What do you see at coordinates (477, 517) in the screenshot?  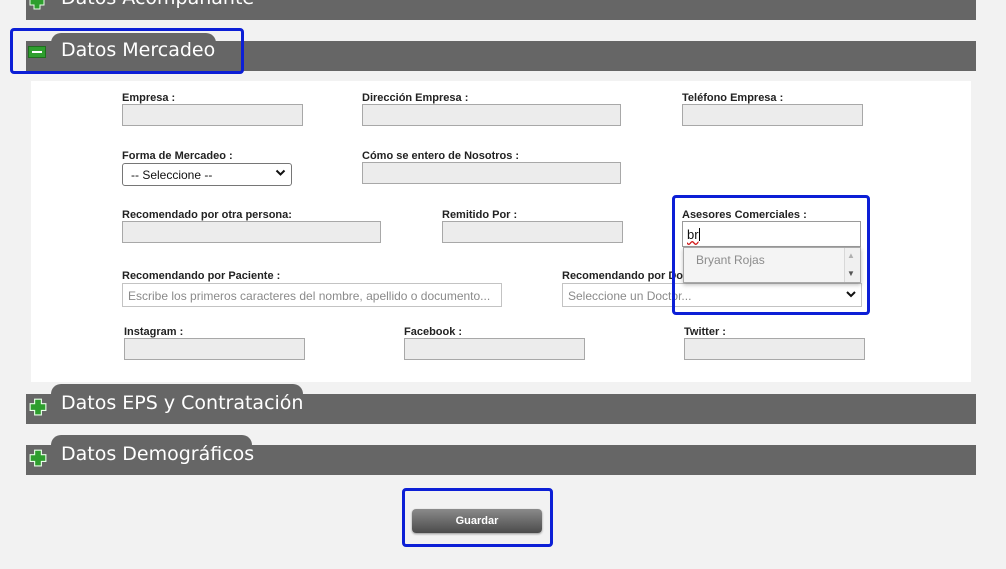 I see `highlight-box-save` at bounding box center [477, 517].